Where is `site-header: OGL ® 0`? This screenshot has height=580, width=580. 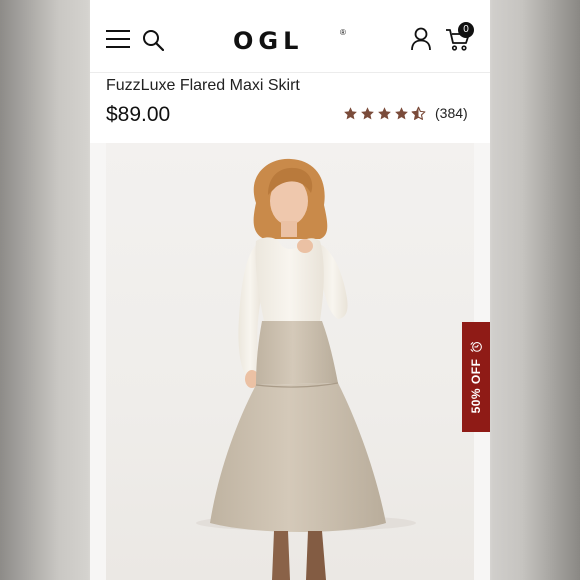 site-header: OGL ® 0 is located at coordinates (290, 36).